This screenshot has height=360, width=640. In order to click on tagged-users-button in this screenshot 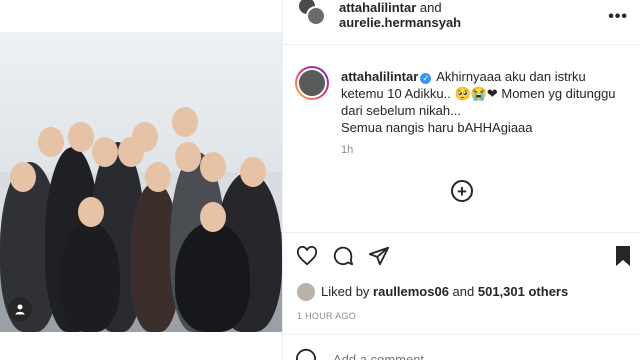, I will do `click(20, 309)`.